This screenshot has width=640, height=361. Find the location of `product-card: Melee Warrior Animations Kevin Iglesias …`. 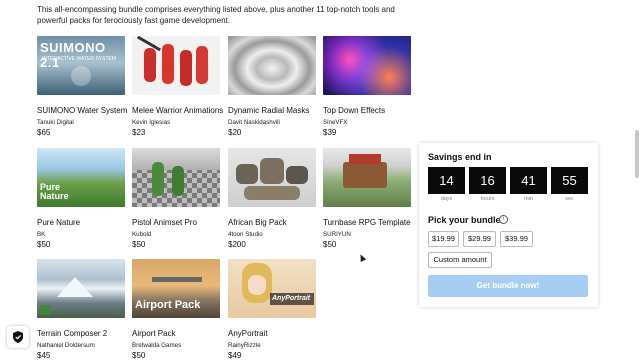

product-card: Melee Warrior Animations Kevin Iglesias … is located at coordinates (177, 87).